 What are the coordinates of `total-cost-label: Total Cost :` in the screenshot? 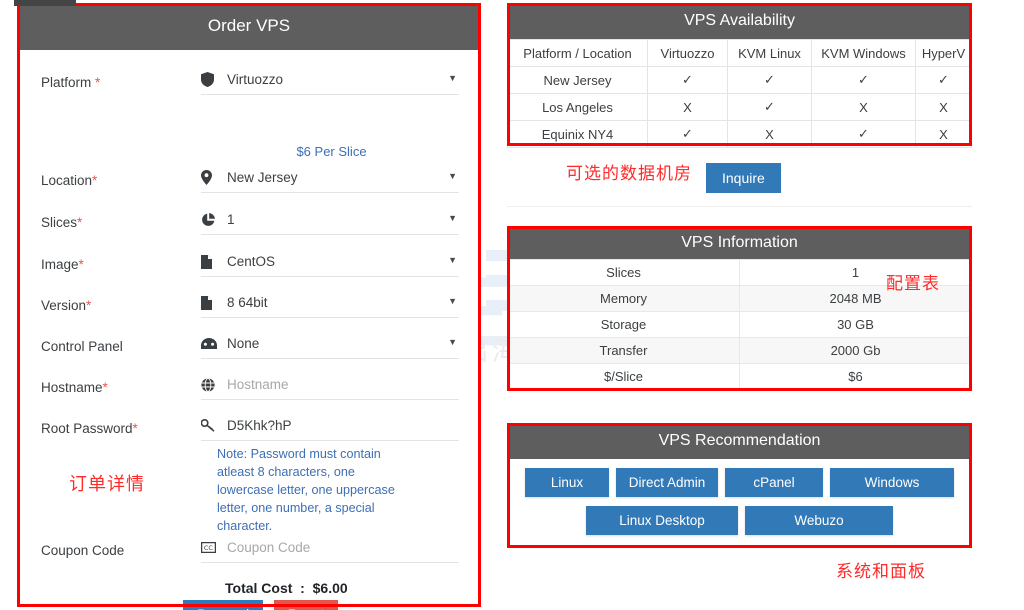 It's located at (265, 588).